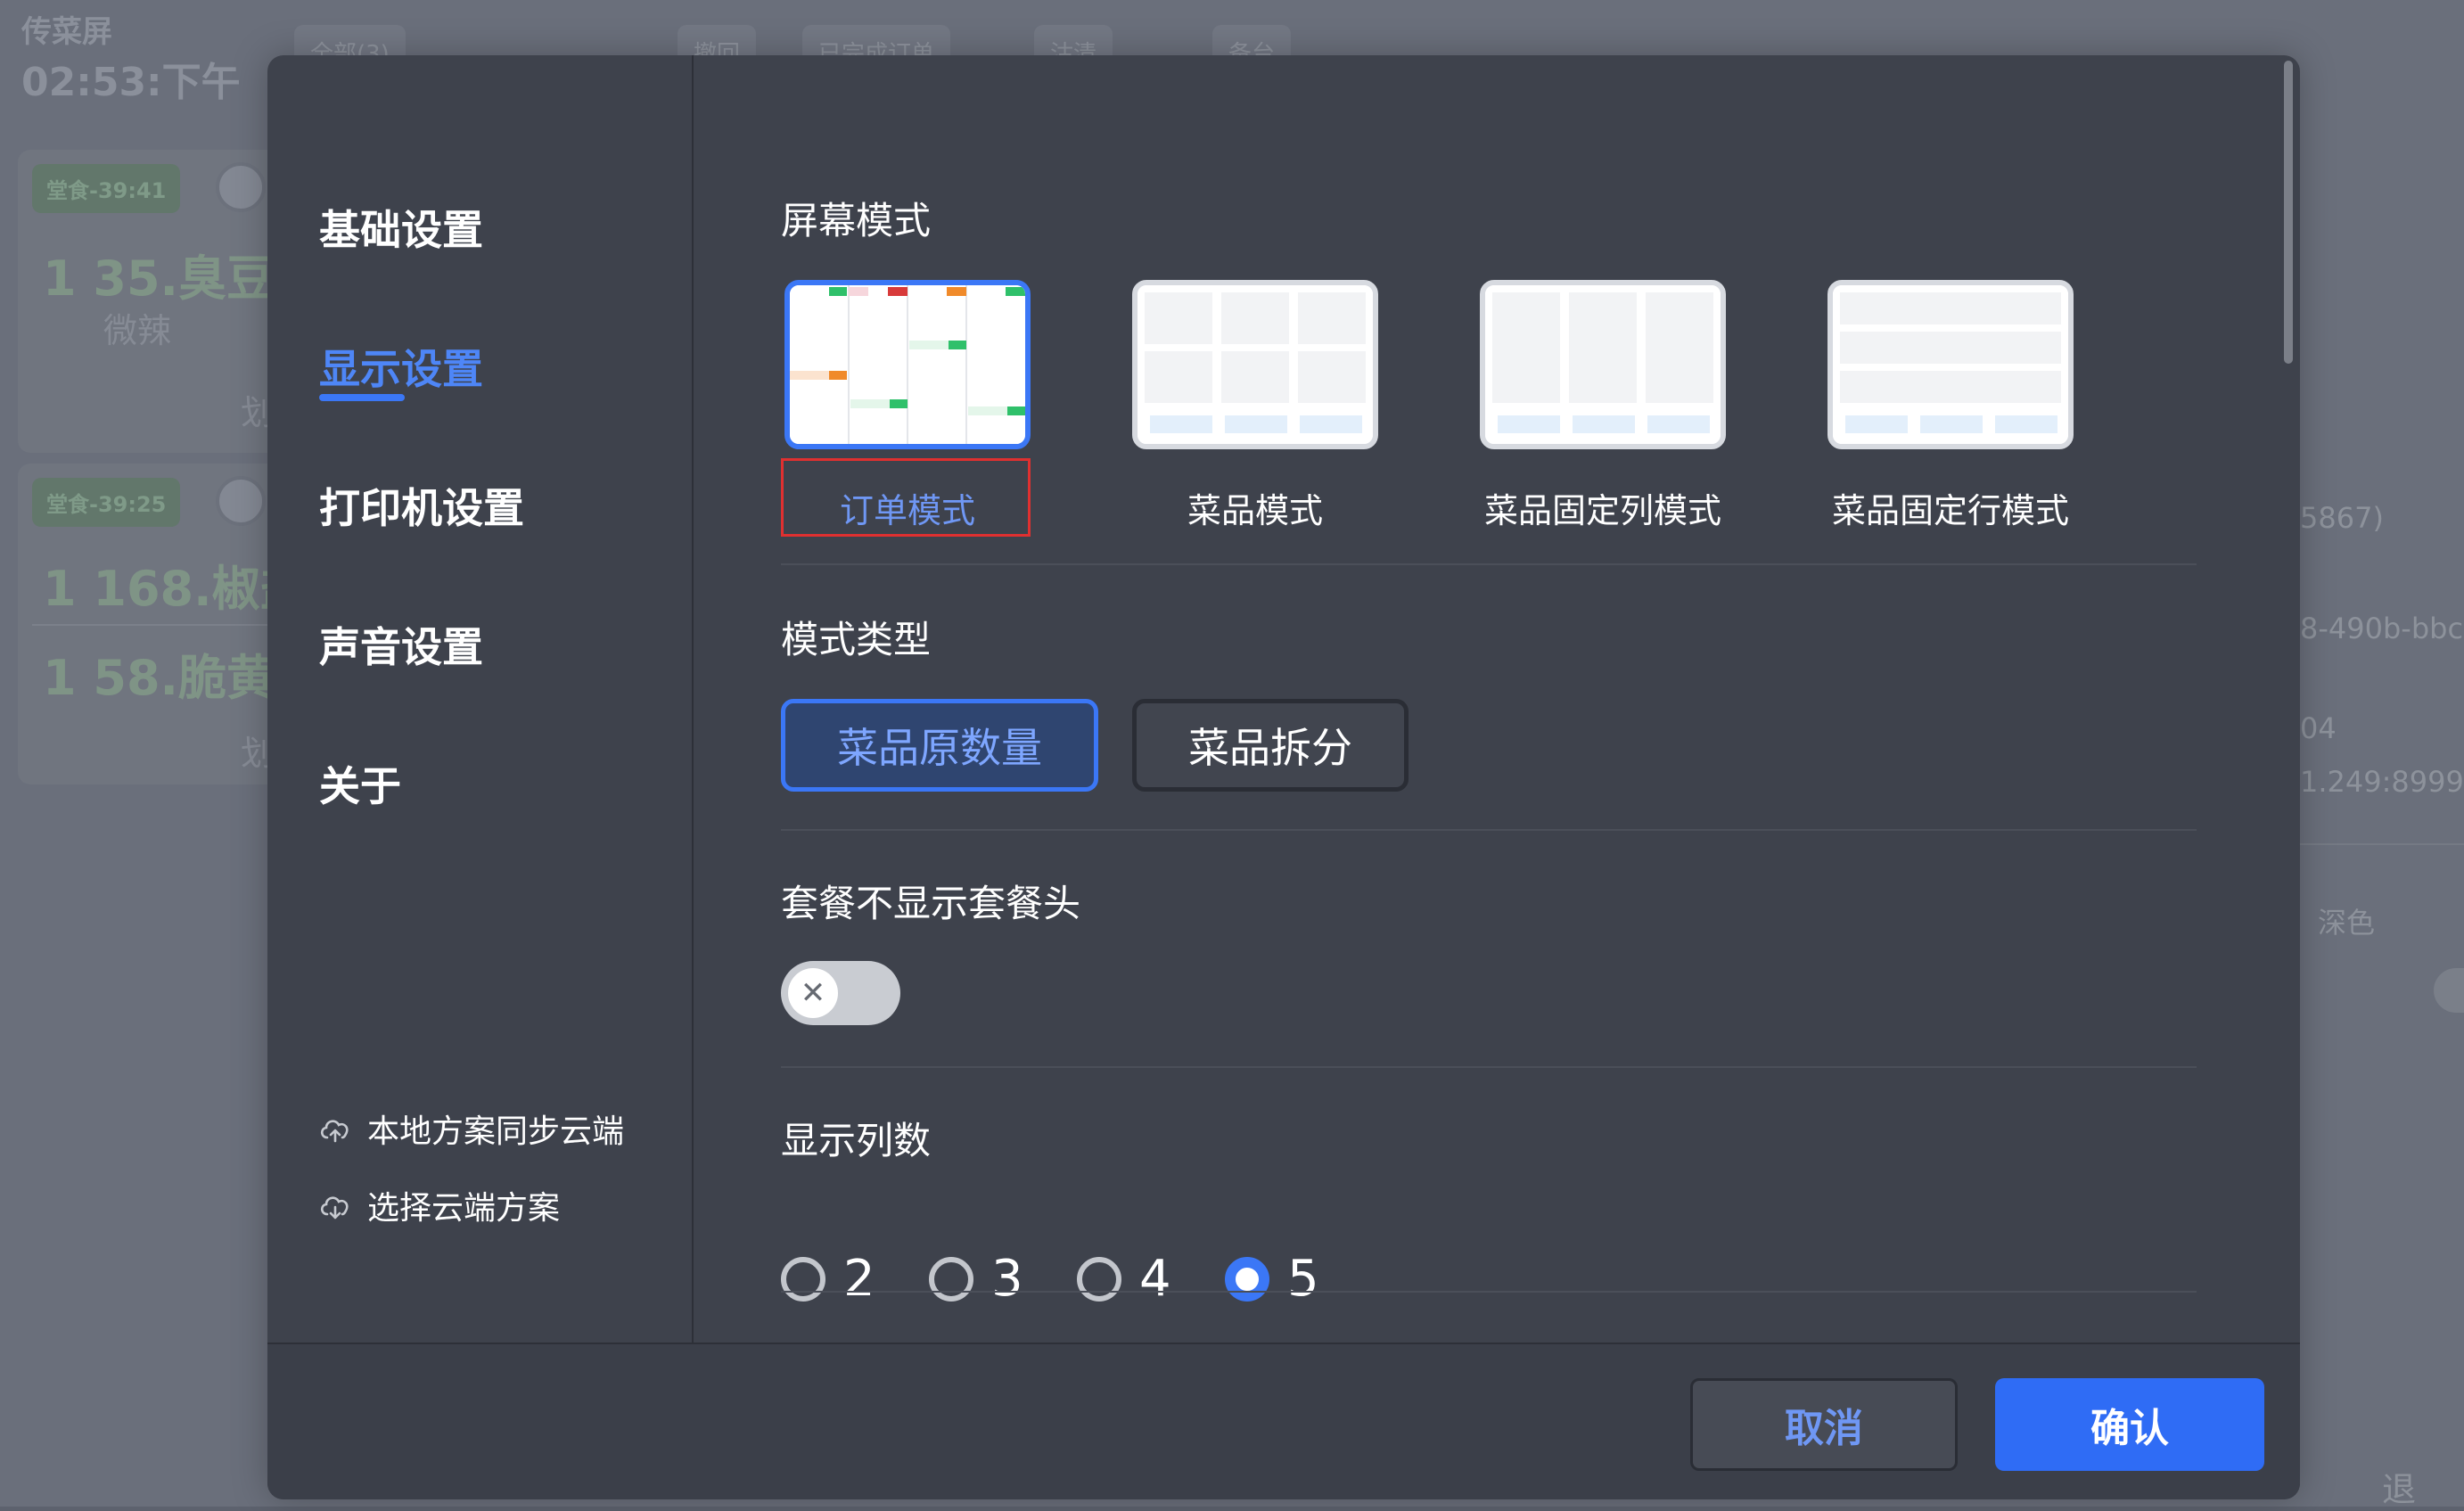 The width and height of the screenshot is (2464, 1511). Describe the element at coordinates (828, 1279) in the screenshot. I see `column-count-option-2: 2` at that location.